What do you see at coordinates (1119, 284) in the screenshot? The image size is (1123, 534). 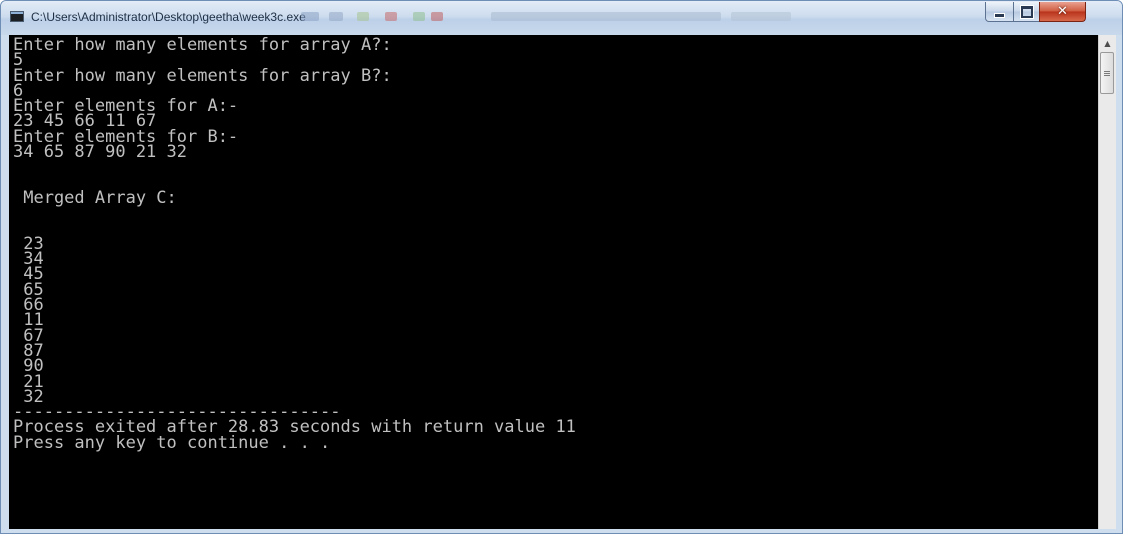 I see `window-right-frame` at bounding box center [1119, 284].